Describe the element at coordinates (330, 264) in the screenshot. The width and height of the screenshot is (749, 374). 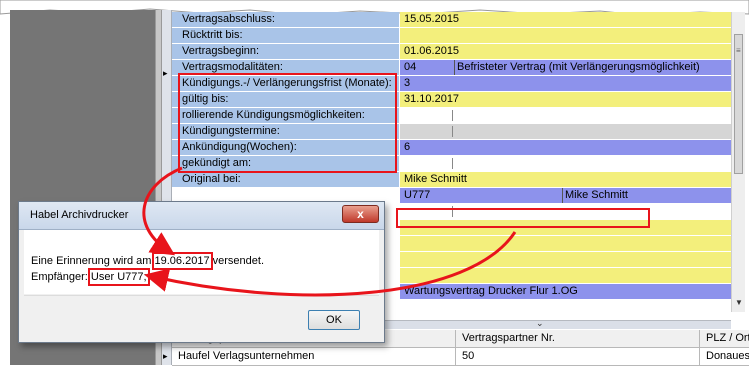
I see `arrow-to-recipient` at that location.